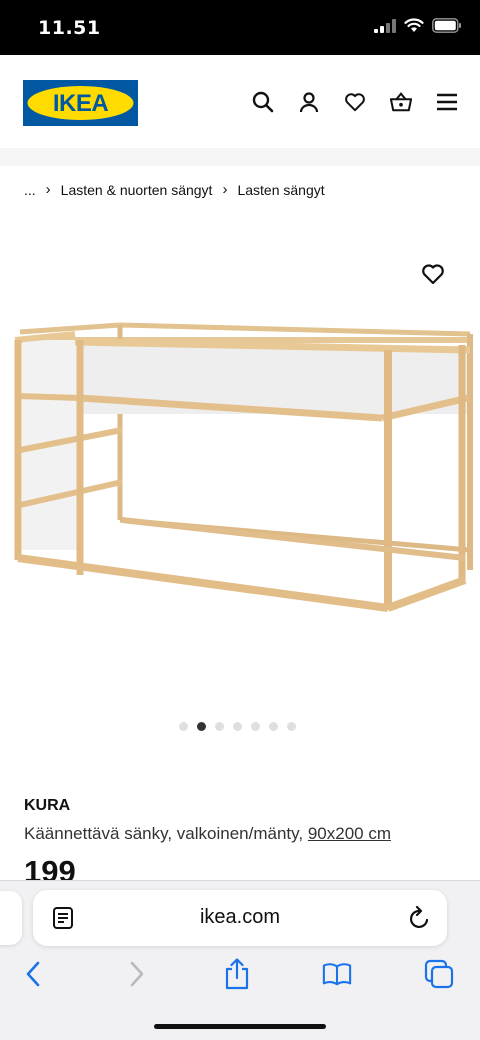 The height and width of the screenshot is (1040, 480). Describe the element at coordinates (237, 974) in the screenshot. I see `share-icon` at that location.